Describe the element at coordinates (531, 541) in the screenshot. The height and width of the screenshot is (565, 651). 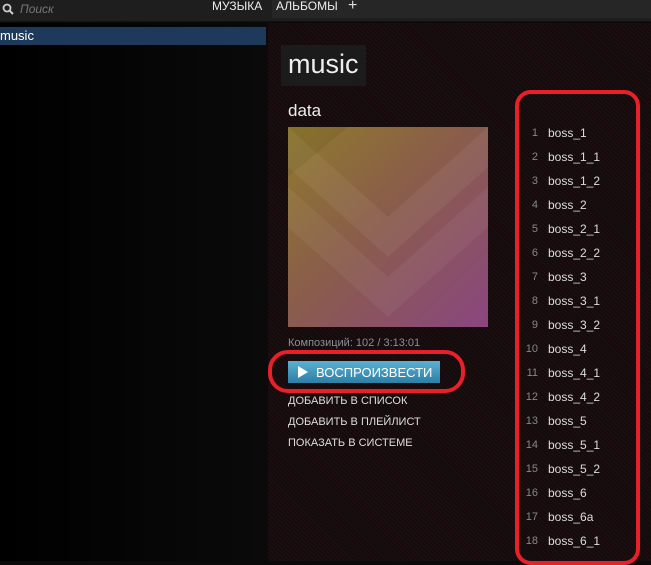
I see `track-number: 18` at that location.